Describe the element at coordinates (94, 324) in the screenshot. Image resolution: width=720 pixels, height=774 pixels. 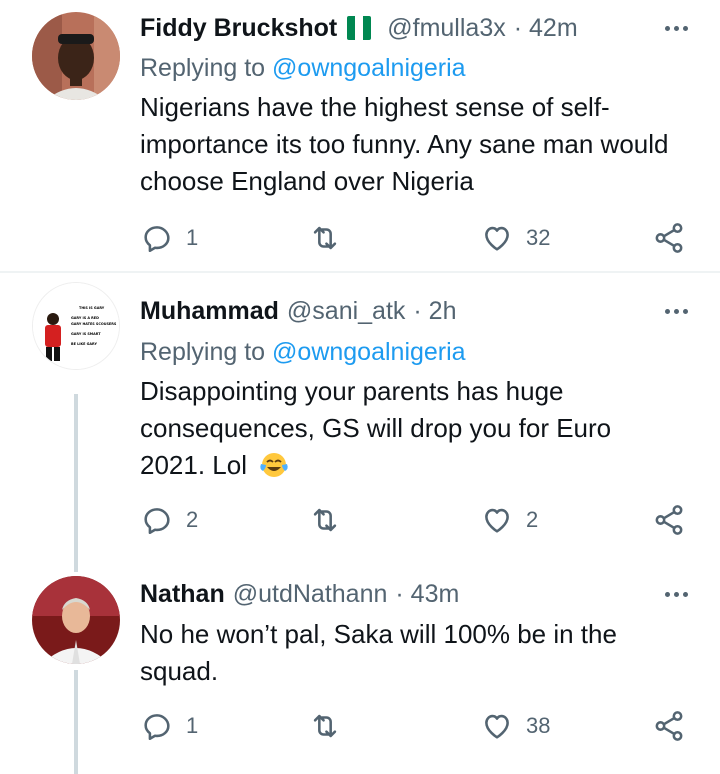
I see `avatar-line-3: GARY HATES SCOUSERS` at that location.